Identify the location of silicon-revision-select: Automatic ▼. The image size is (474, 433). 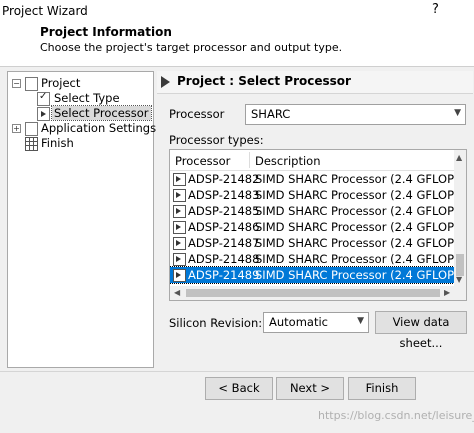
(316, 322).